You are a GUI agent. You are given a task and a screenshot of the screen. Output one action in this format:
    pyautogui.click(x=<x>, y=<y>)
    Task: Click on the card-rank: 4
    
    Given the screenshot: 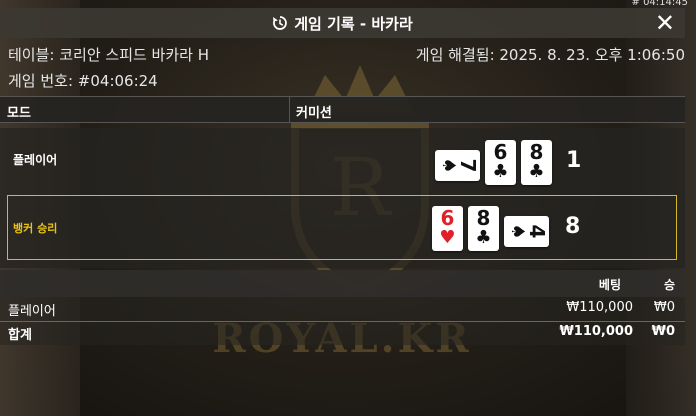 What is the action you would take?
    pyautogui.click(x=537, y=231)
    